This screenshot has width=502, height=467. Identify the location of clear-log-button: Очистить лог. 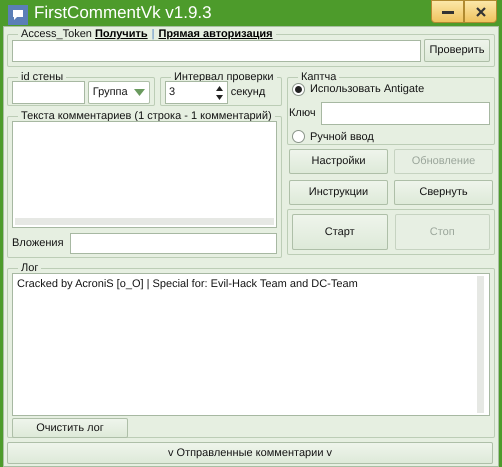
(70, 428).